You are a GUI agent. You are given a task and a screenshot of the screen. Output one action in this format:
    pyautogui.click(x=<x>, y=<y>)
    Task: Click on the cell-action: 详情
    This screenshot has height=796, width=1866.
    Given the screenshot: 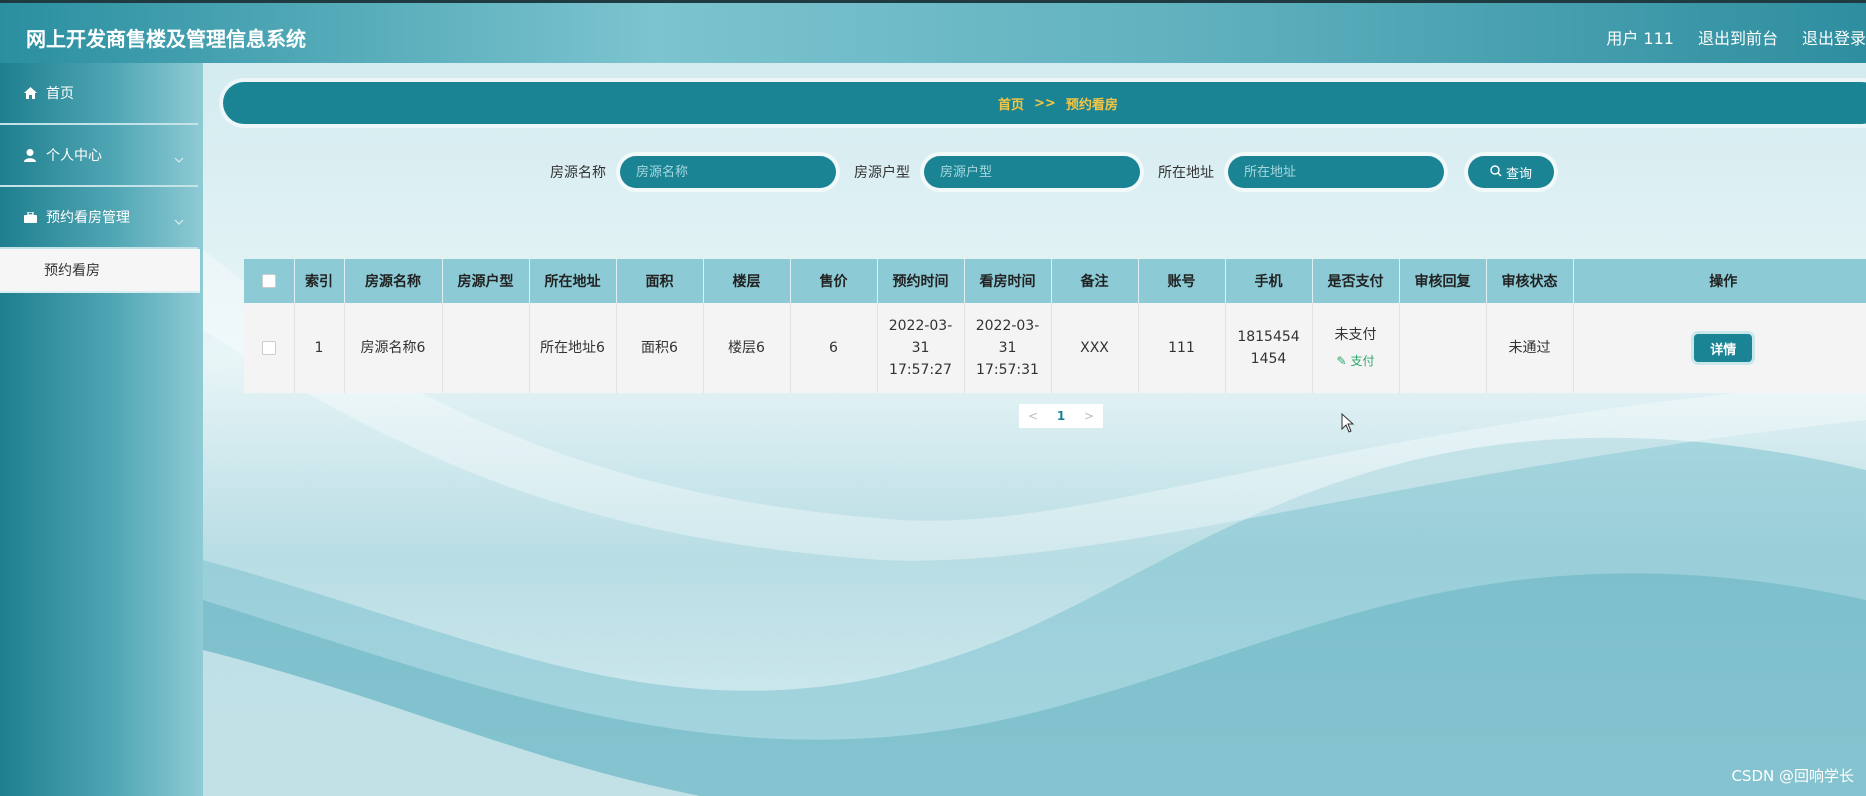 What is the action you would take?
    pyautogui.click(x=1719, y=348)
    